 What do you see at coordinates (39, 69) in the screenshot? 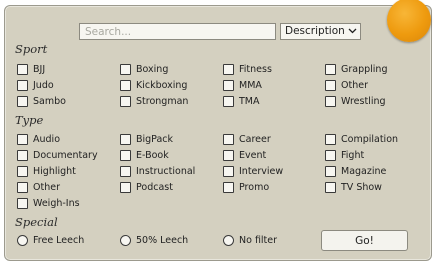
I see `option-label: BJJ` at bounding box center [39, 69].